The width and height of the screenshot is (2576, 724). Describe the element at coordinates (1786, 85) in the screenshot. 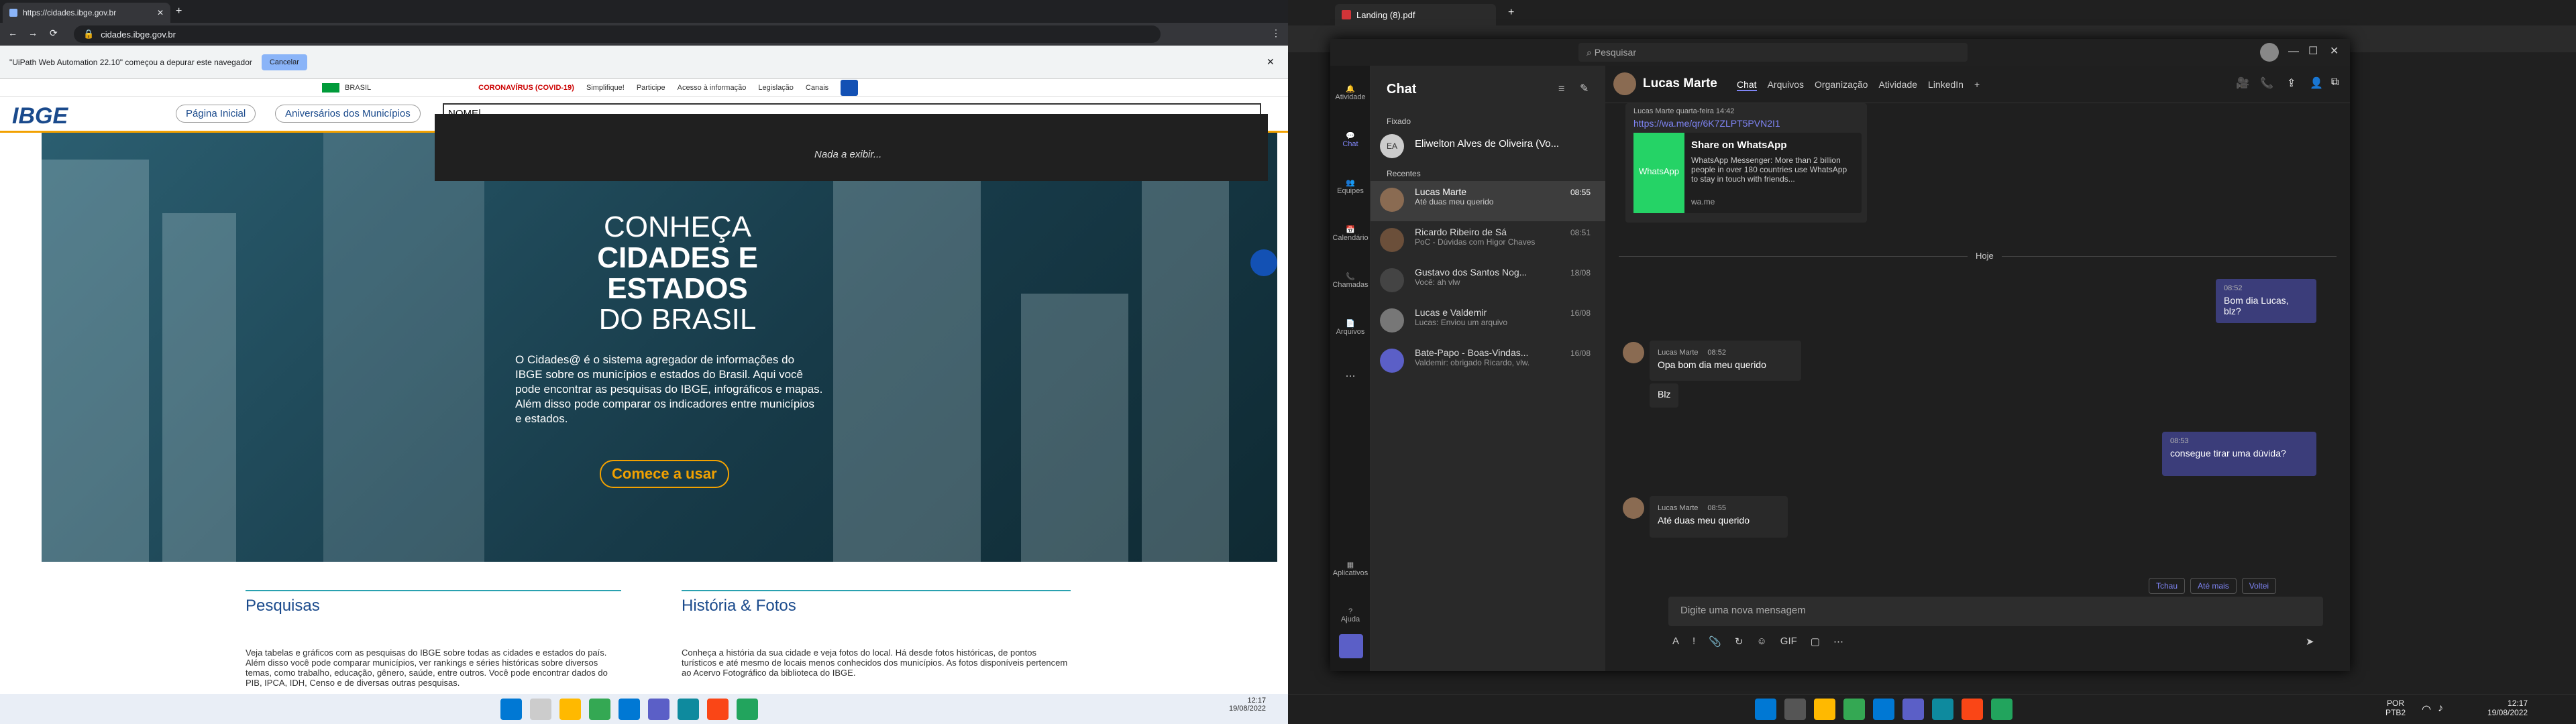

I see `tab-files: Arquivos` at that location.